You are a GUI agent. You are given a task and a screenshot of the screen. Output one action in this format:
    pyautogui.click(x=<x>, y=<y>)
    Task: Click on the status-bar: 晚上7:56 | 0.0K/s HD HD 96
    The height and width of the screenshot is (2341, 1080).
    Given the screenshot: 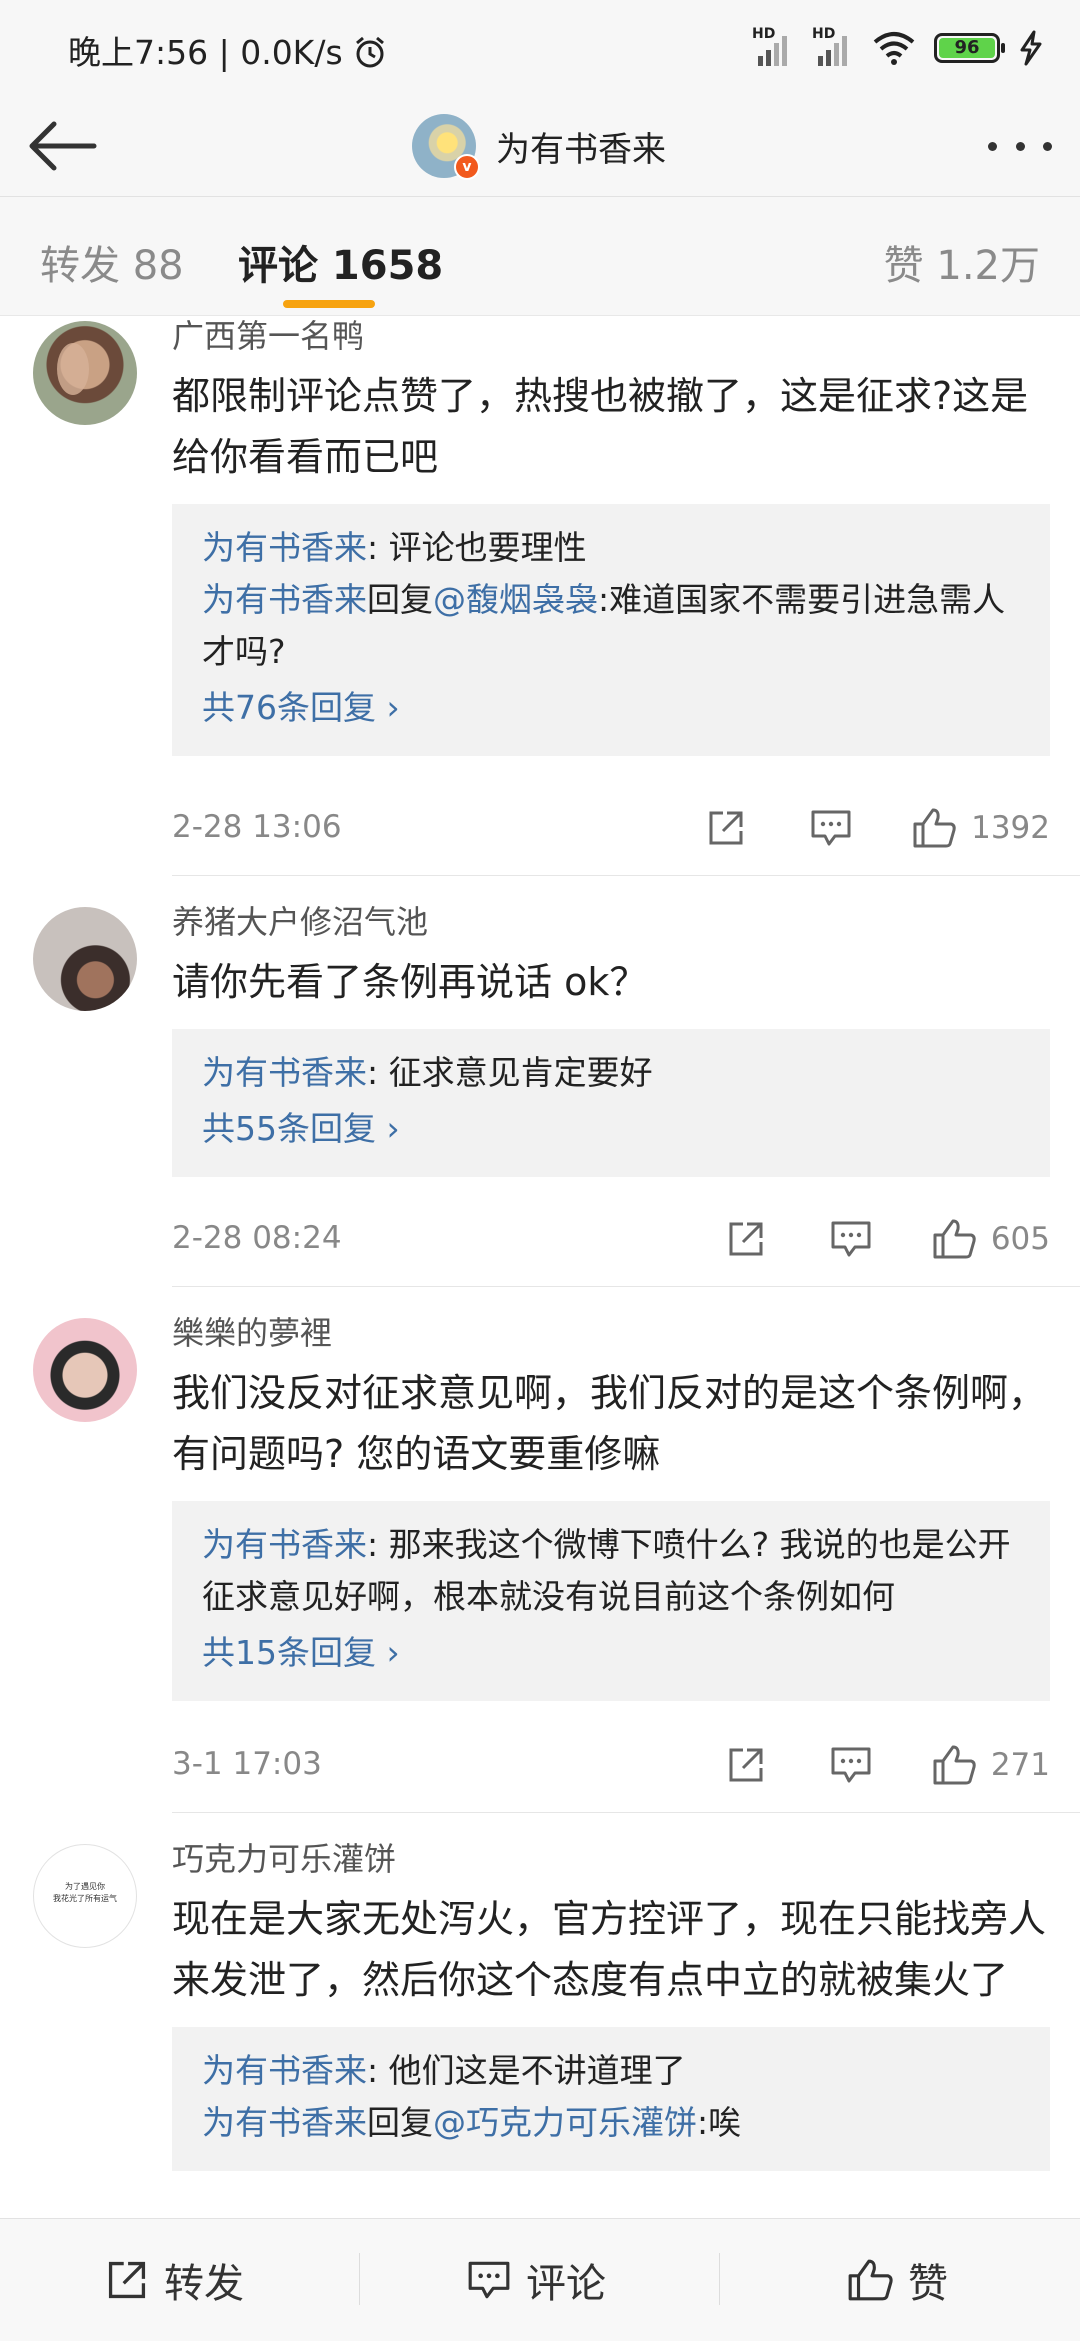 What is the action you would take?
    pyautogui.click(x=540, y=48)
    